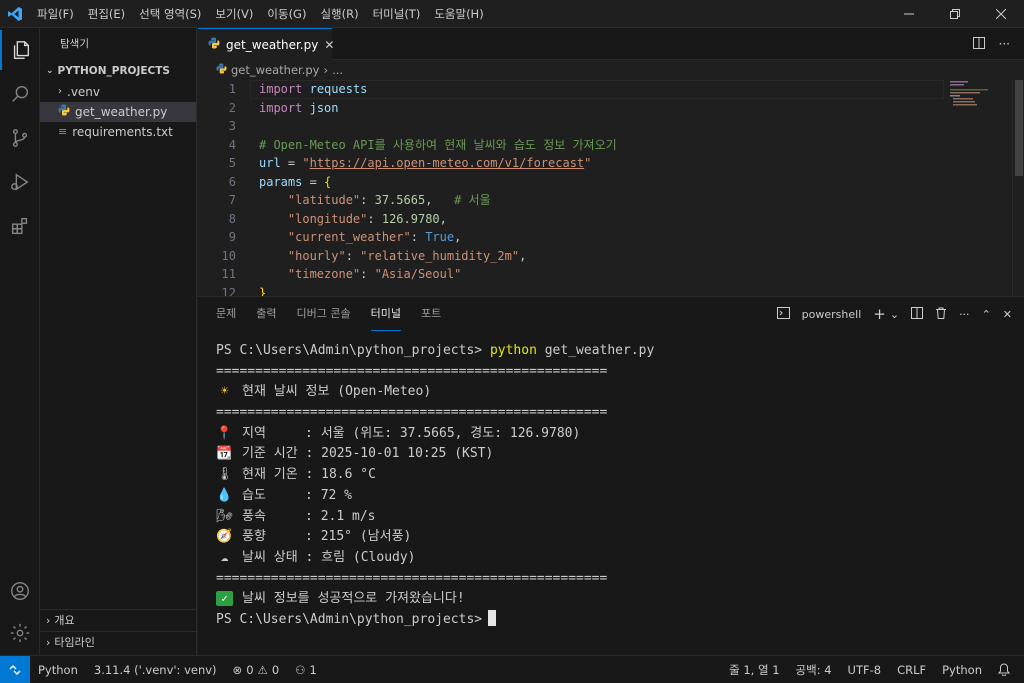  Describe the element at coordinates (329, 45) in the screenshot. I see `tab-close-icon: ✕` at that location.